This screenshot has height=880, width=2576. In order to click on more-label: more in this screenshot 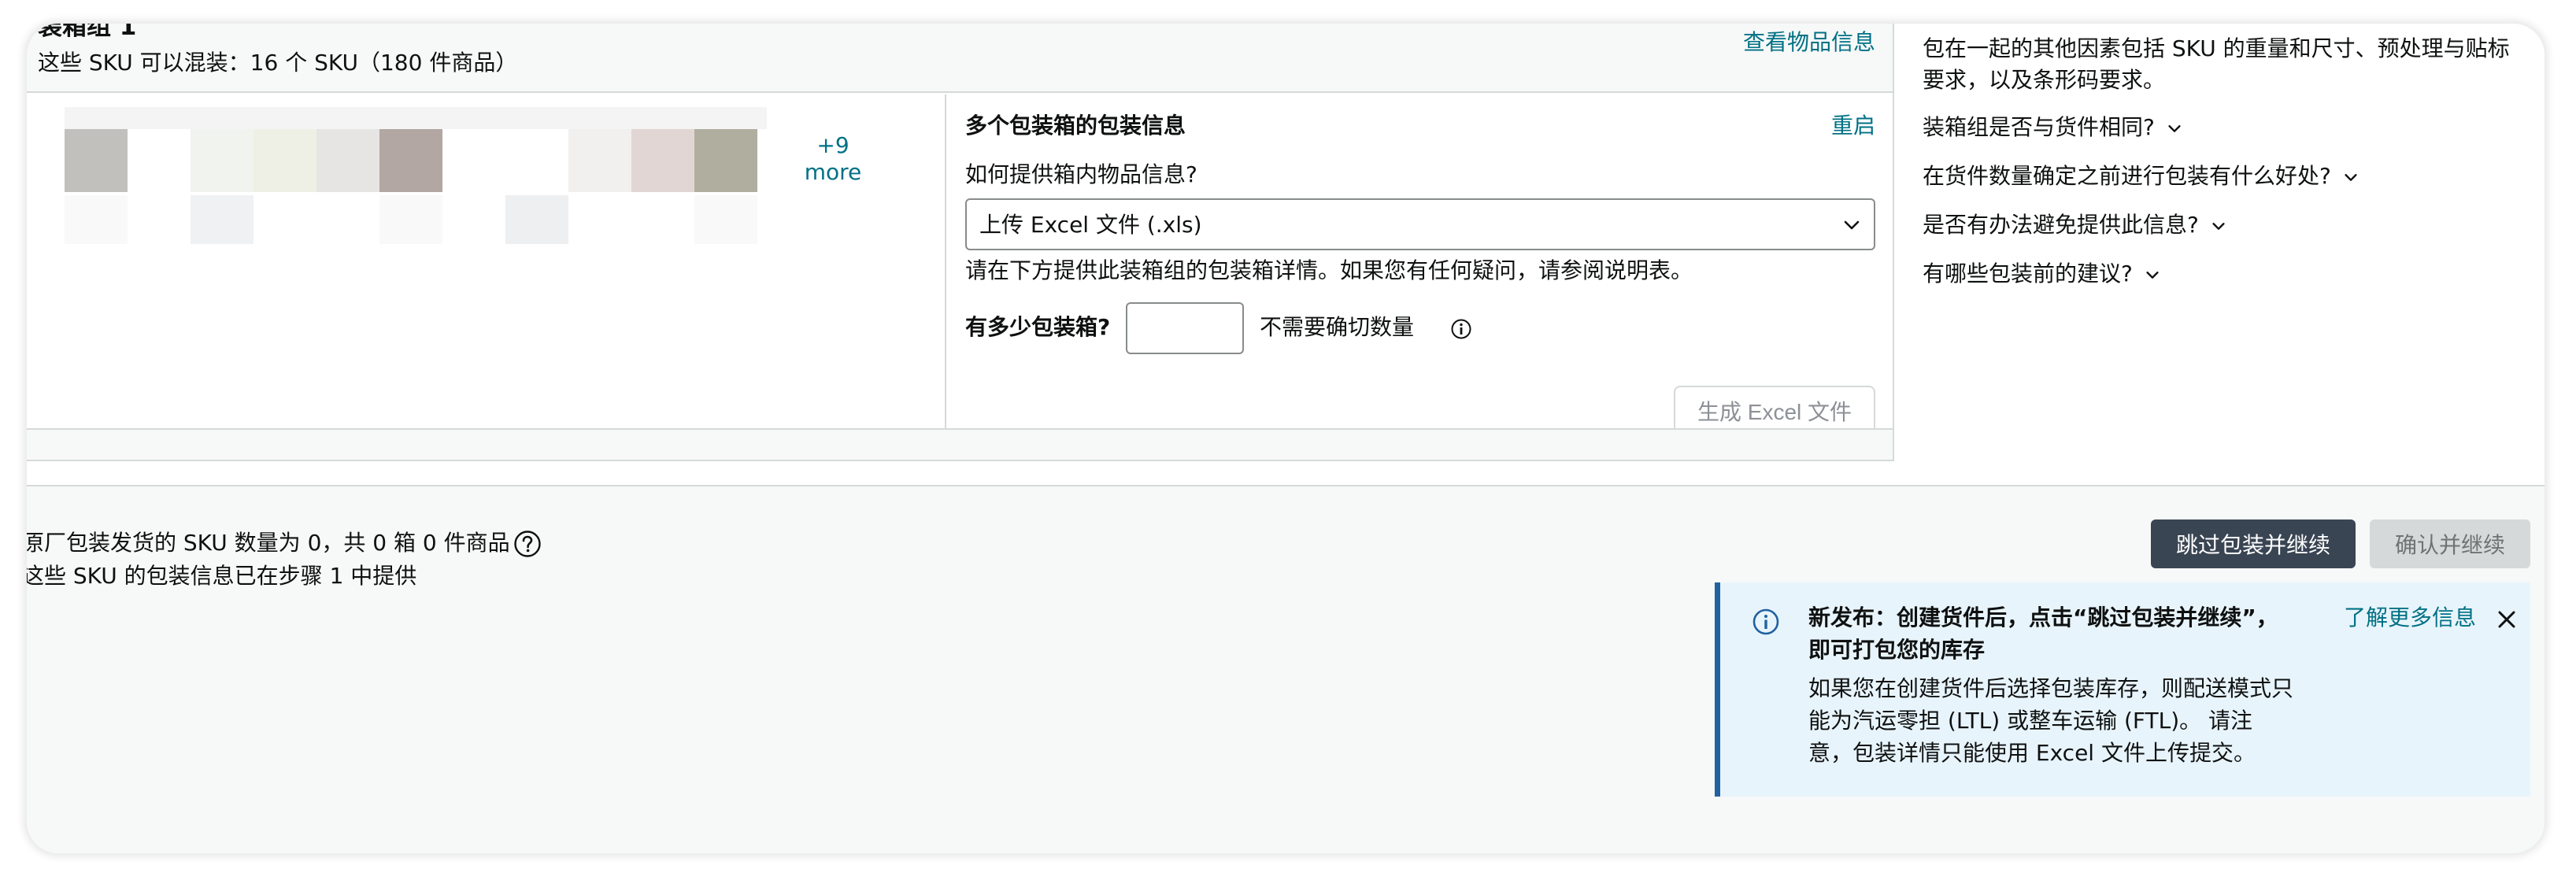, I will do `click(833, 172)`.